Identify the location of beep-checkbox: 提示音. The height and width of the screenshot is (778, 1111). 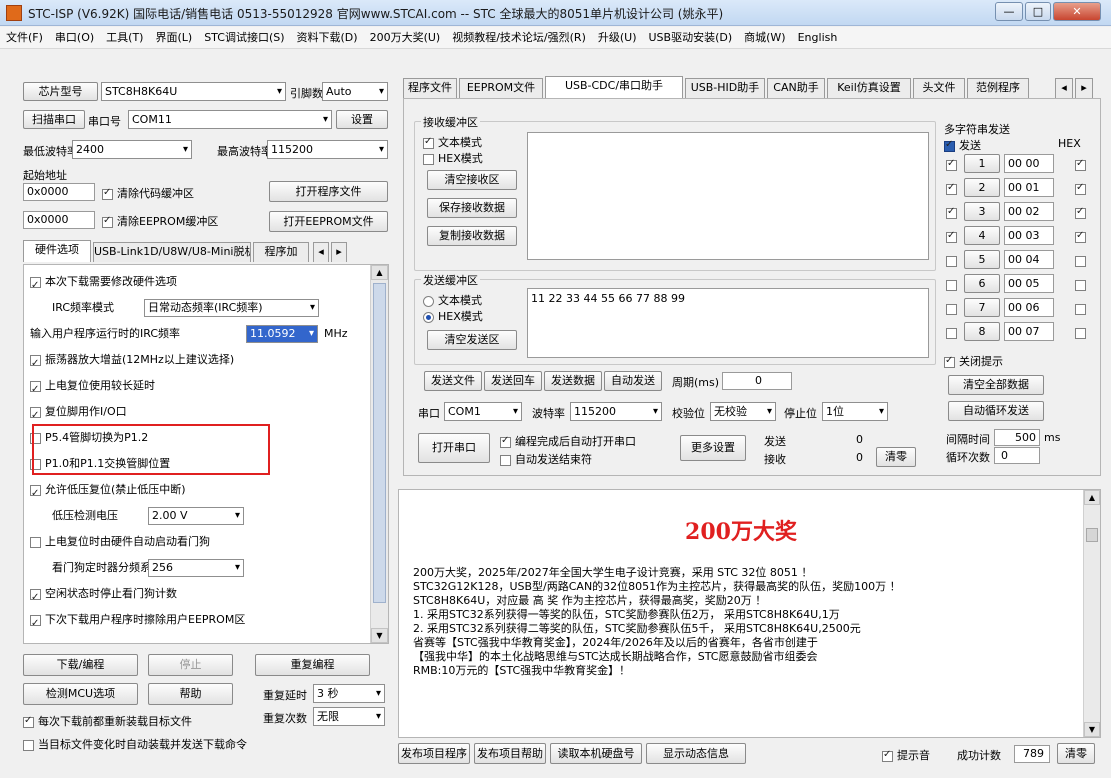
(906, 755).